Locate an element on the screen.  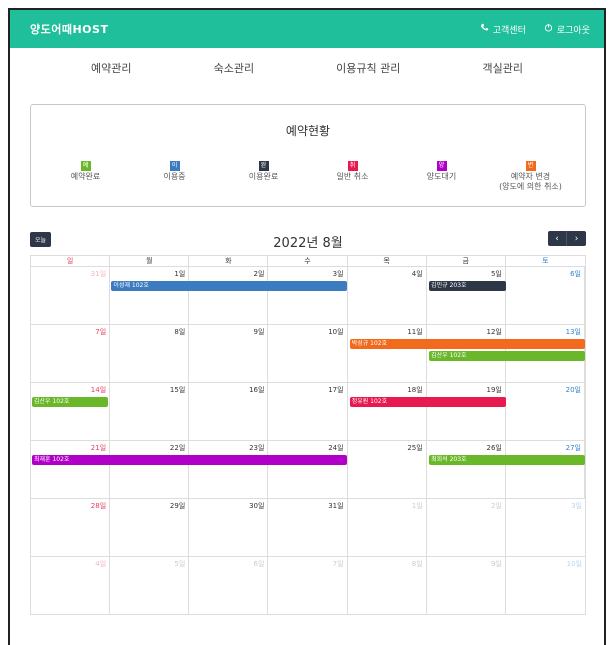
calendar-day: 28일 is located at coordinates (71, 527).